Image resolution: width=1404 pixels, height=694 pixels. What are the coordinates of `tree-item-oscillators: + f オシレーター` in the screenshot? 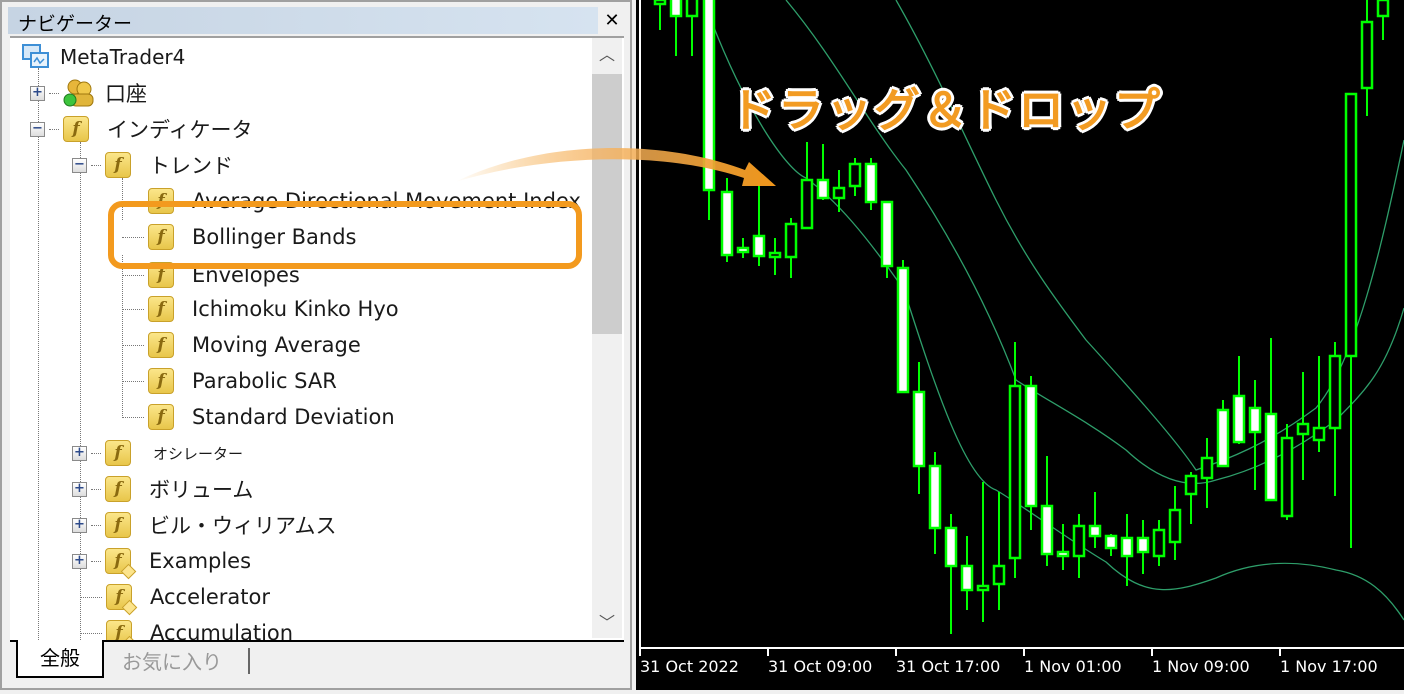 It's located at (157, 453).